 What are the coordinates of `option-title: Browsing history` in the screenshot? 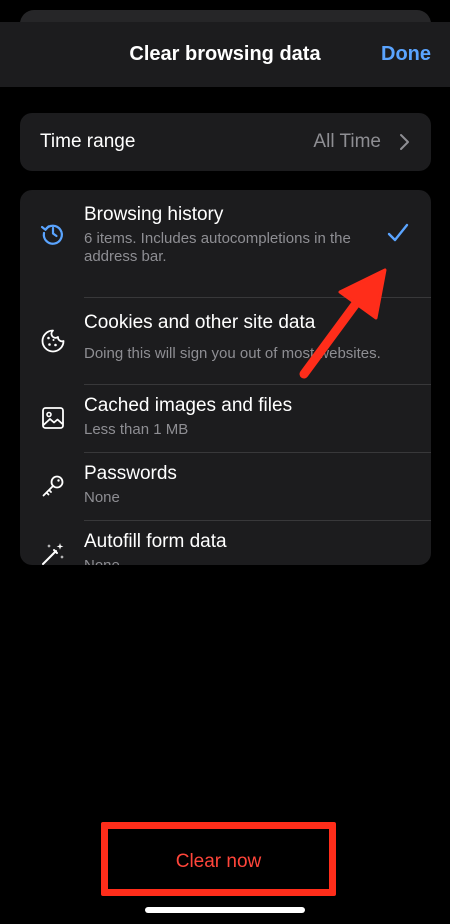 It's located at (154, 214).